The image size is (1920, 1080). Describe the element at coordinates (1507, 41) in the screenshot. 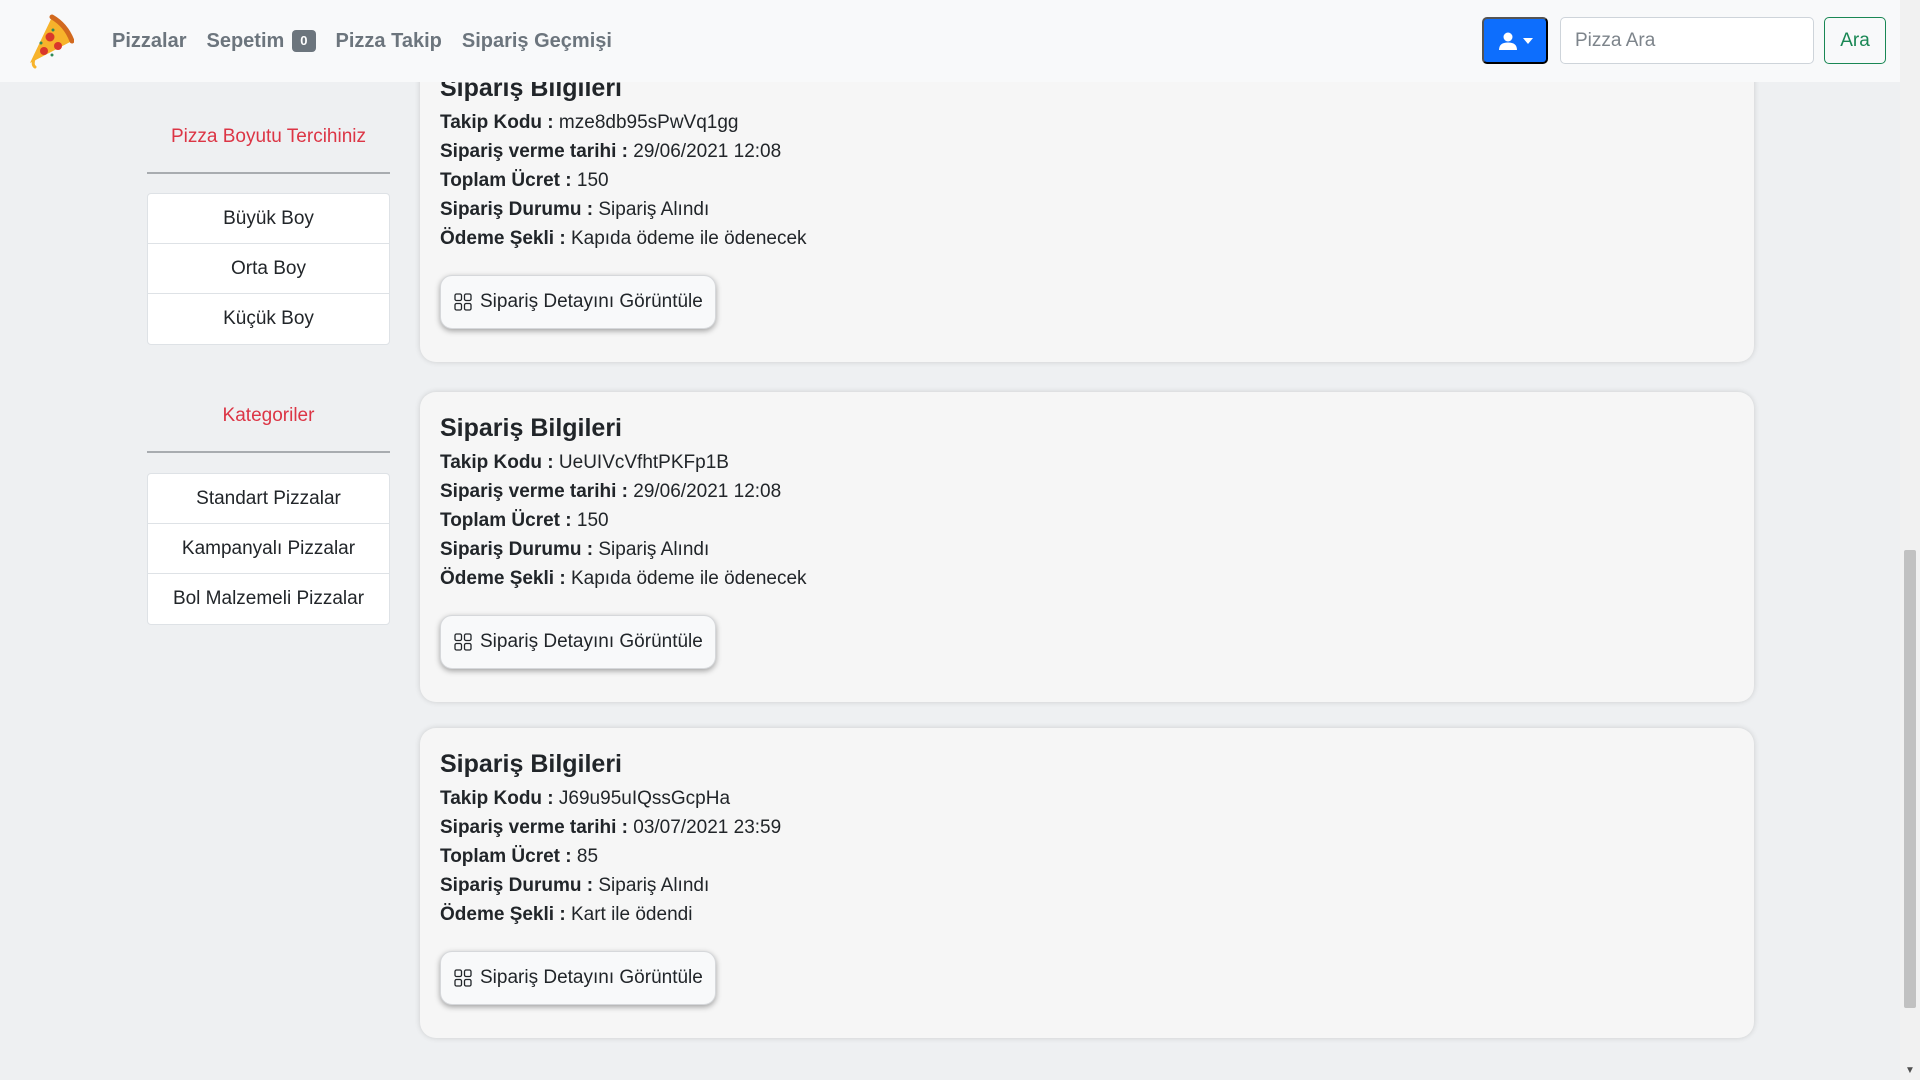

I see `user-icon` at that location.